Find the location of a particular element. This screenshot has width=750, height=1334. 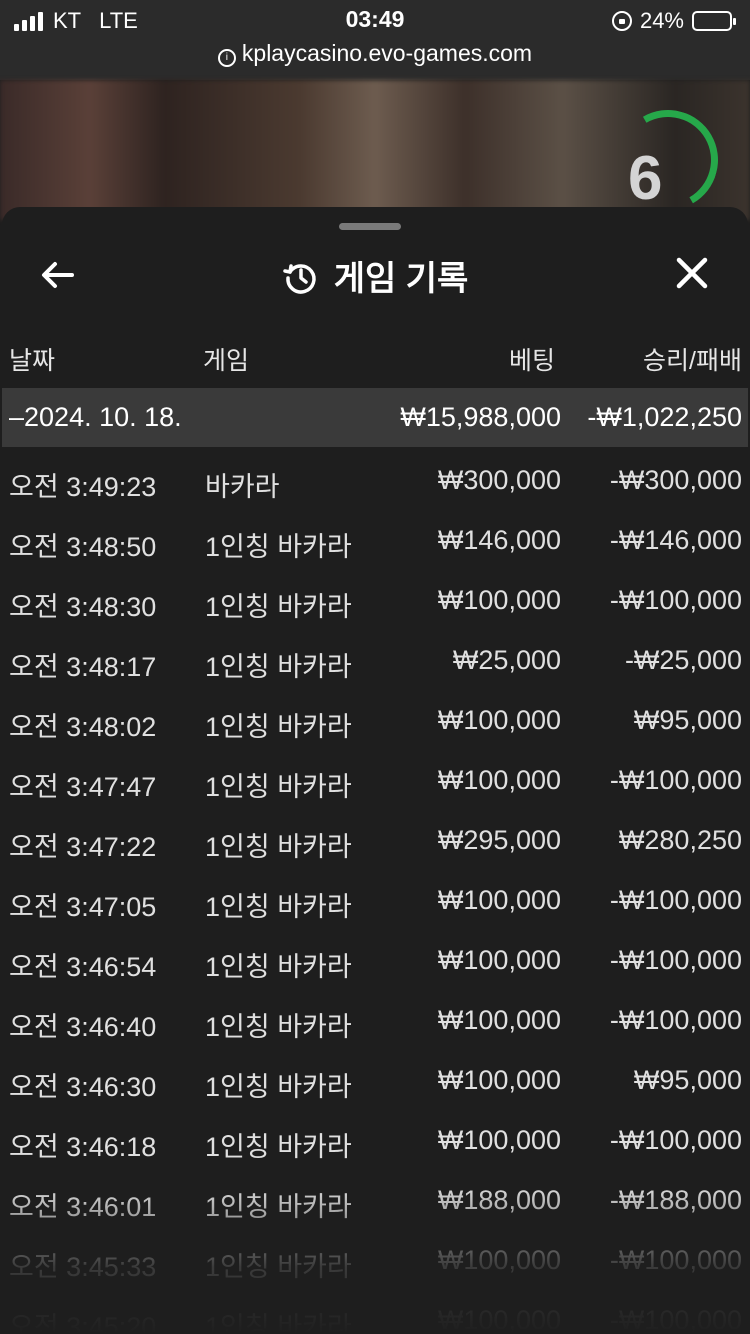

history-icon is located at coordinates (299, 279).